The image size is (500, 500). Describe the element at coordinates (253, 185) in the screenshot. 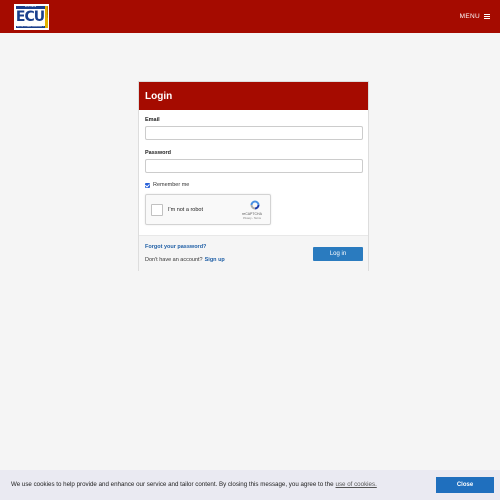

I see `remember-me-row: Remember me` at that location.